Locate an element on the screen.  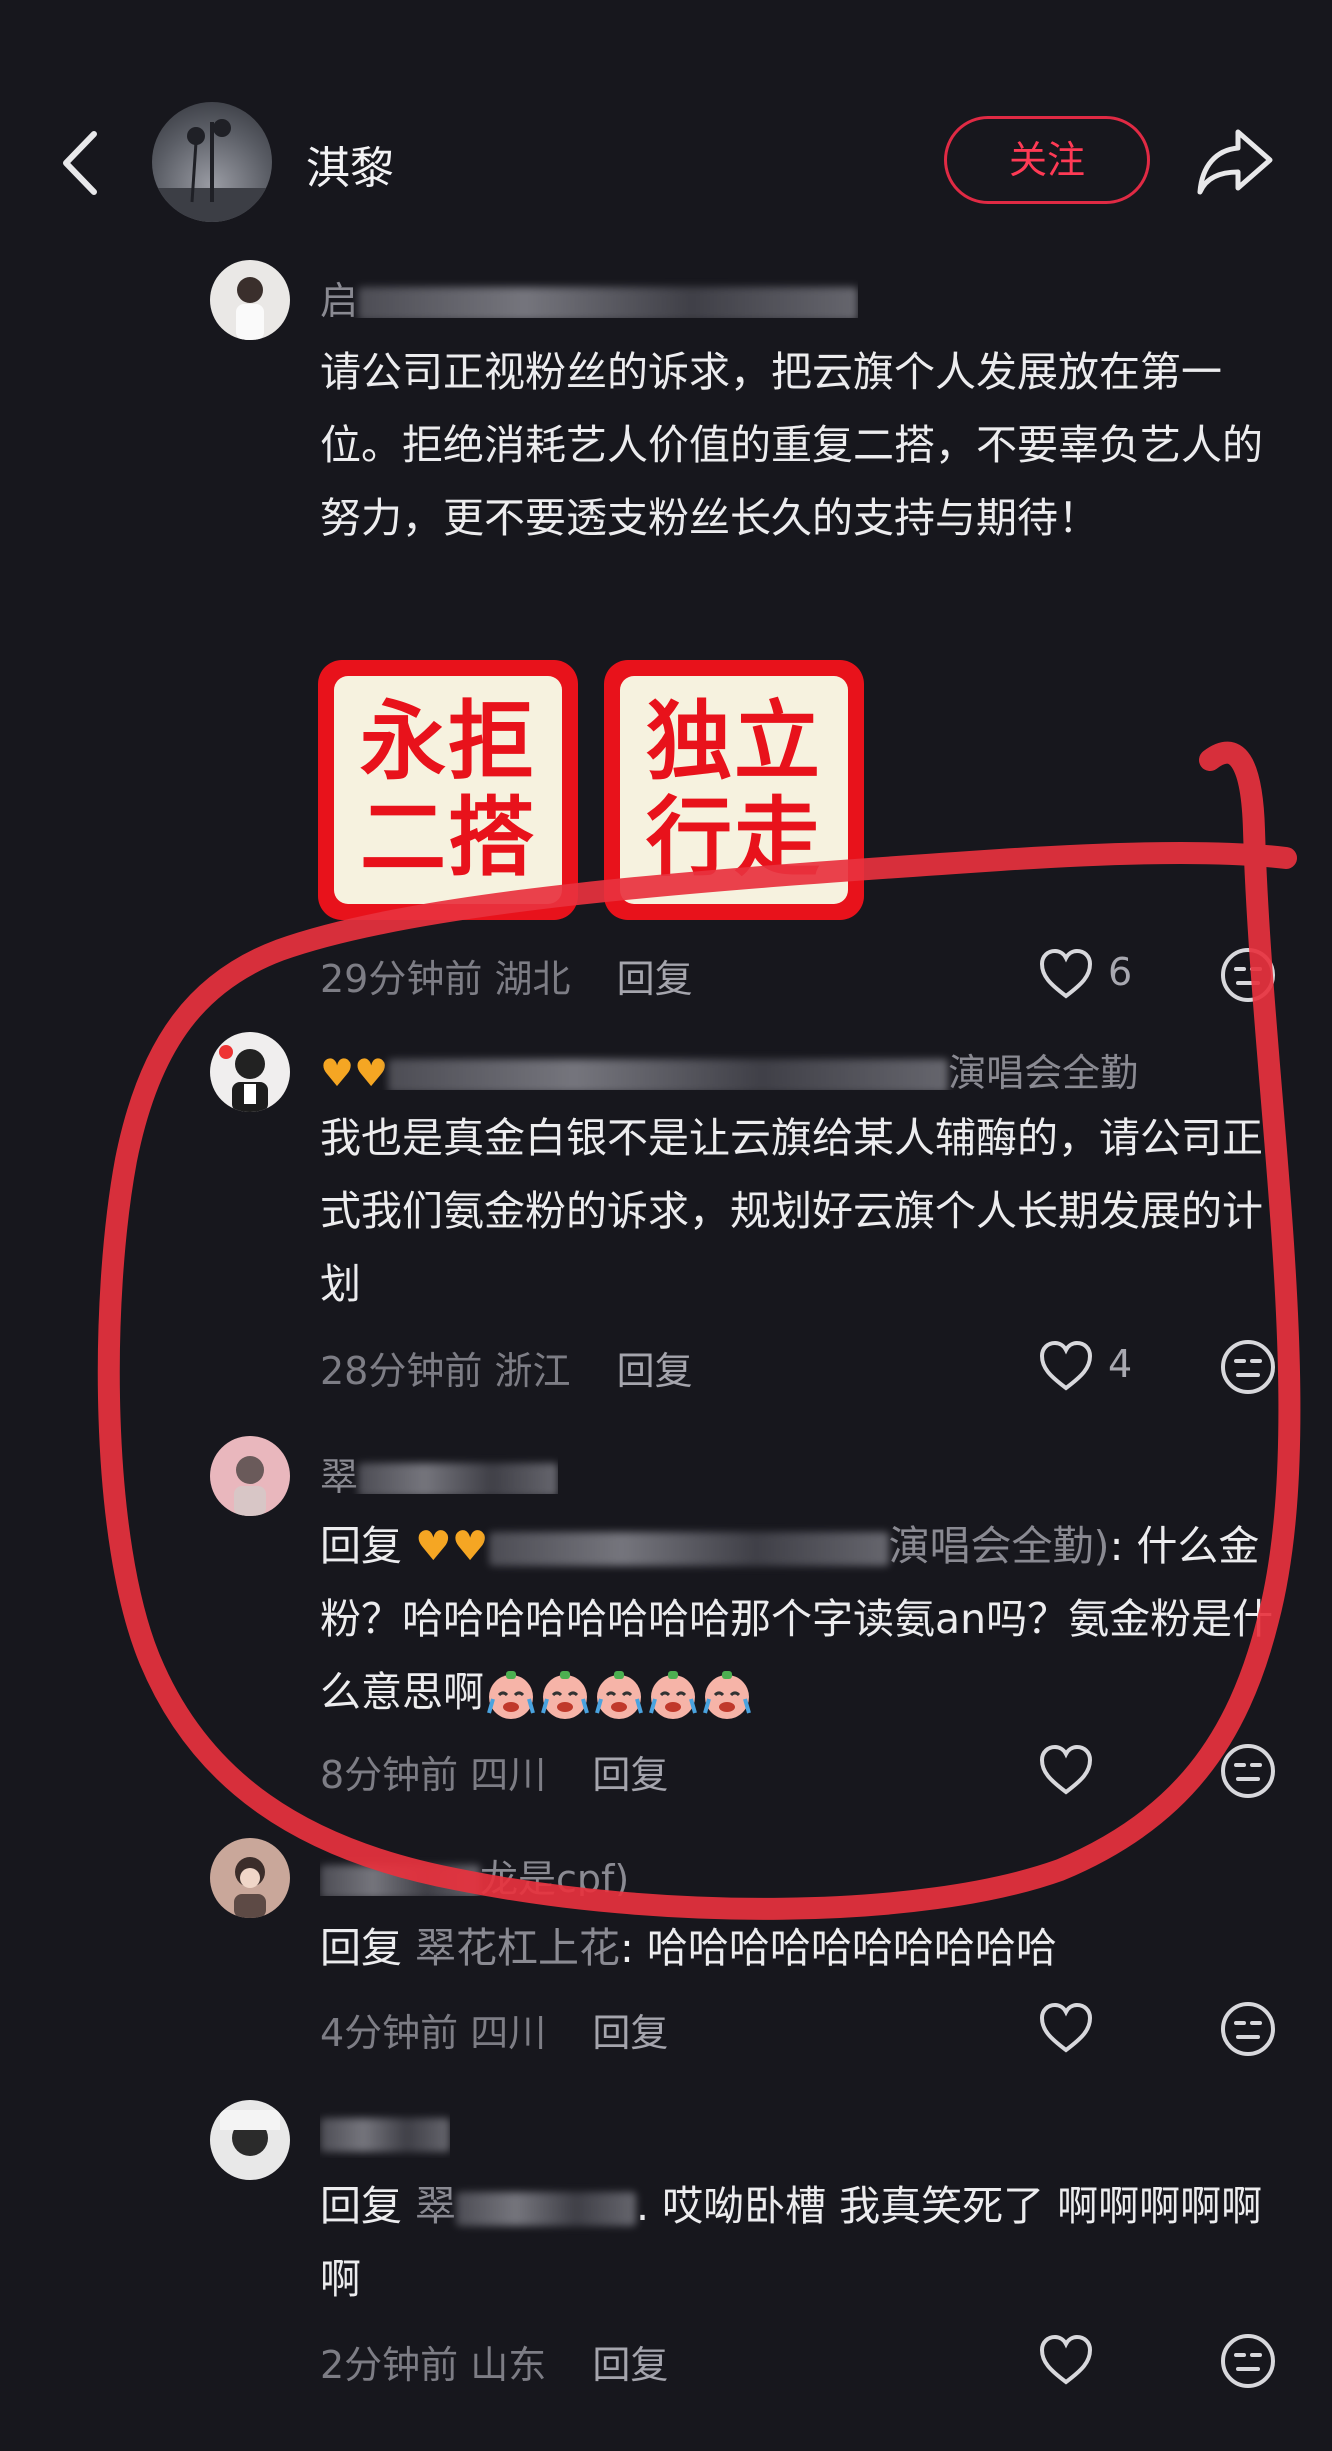
comment-username: 龙是cpf) is located at coordinates (474, 1872).